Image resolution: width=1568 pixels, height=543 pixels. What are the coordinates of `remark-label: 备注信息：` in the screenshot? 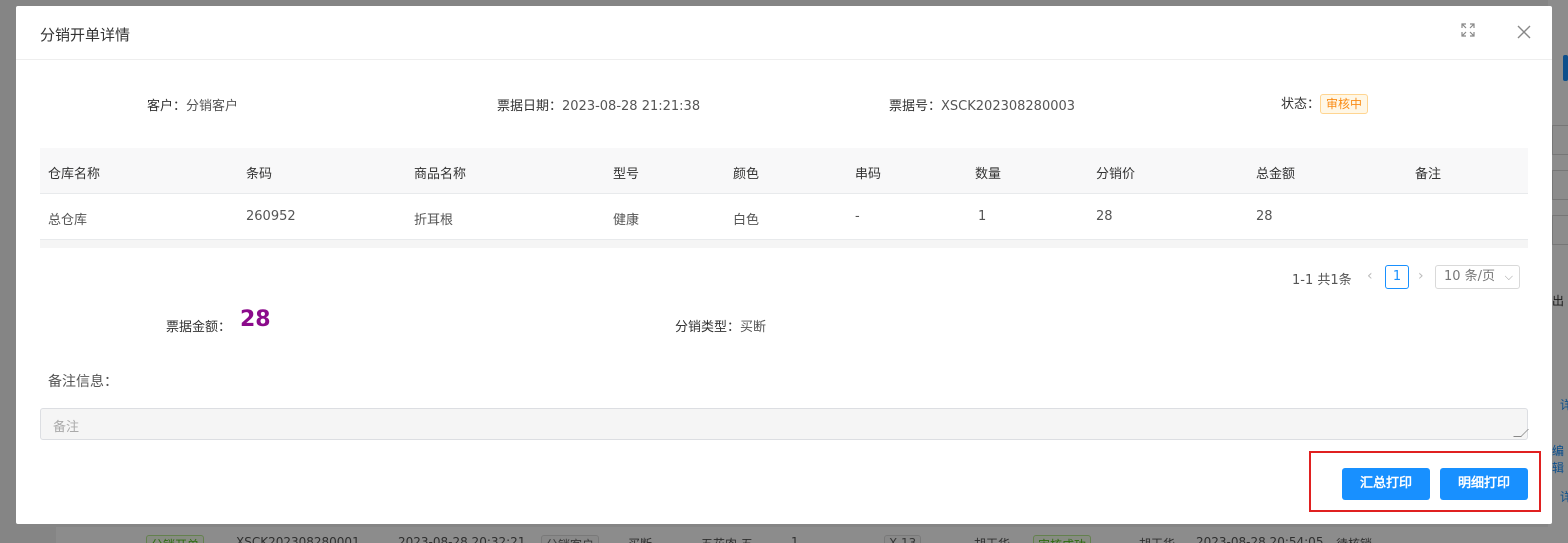 It's located at (83, 382).